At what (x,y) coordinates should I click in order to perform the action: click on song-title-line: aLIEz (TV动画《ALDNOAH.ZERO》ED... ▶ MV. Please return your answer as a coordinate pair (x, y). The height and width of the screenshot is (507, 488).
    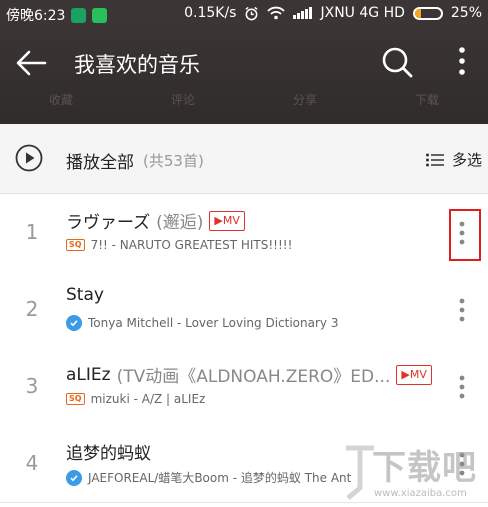
    Looking at the image, I should click on (249, 374).